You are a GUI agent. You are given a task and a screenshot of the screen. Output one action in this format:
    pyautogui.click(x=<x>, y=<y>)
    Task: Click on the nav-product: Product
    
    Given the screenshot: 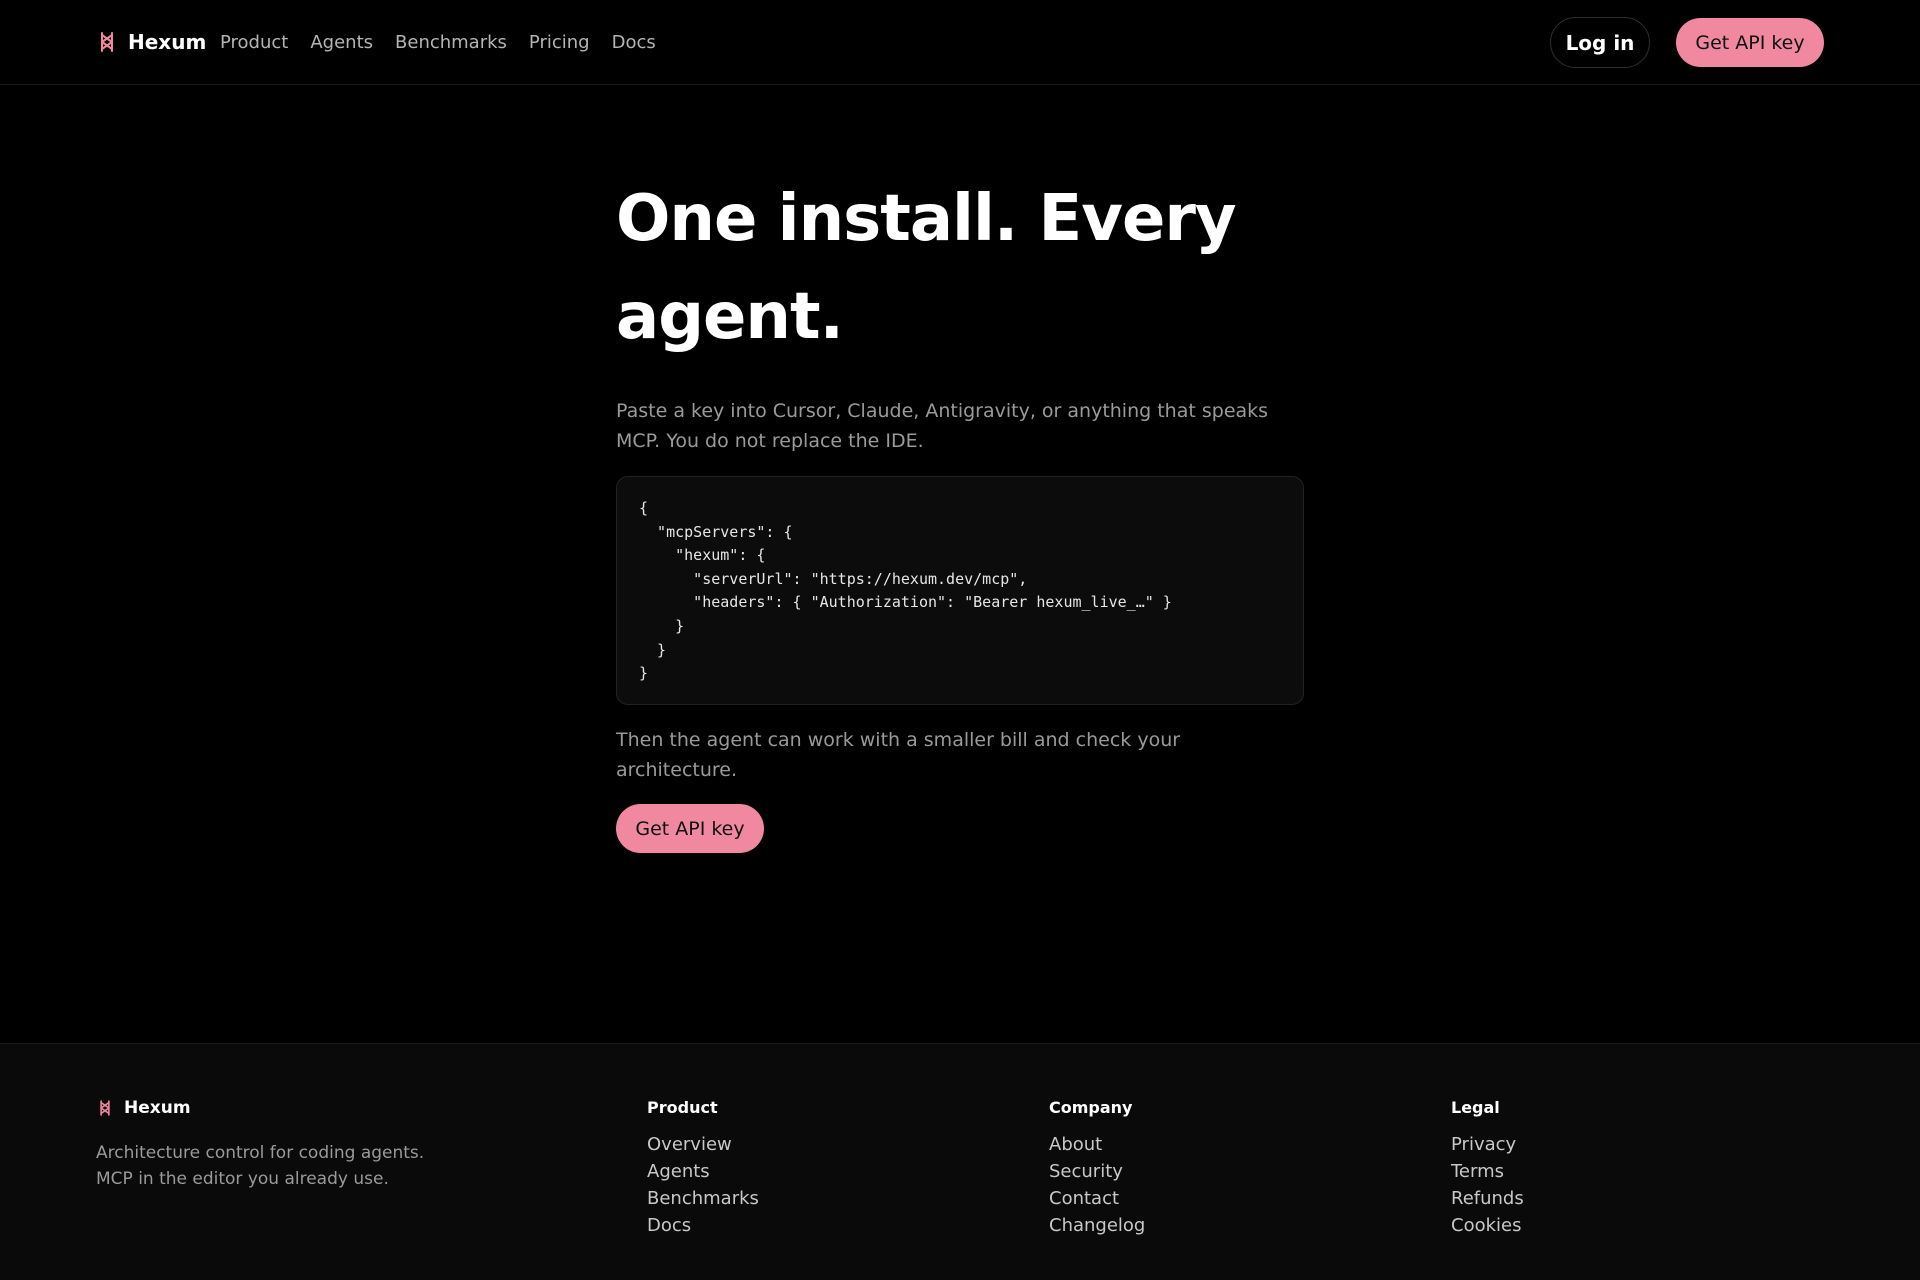 What is the action you would take?
    pyautogui.click(x=254, y=42)
    